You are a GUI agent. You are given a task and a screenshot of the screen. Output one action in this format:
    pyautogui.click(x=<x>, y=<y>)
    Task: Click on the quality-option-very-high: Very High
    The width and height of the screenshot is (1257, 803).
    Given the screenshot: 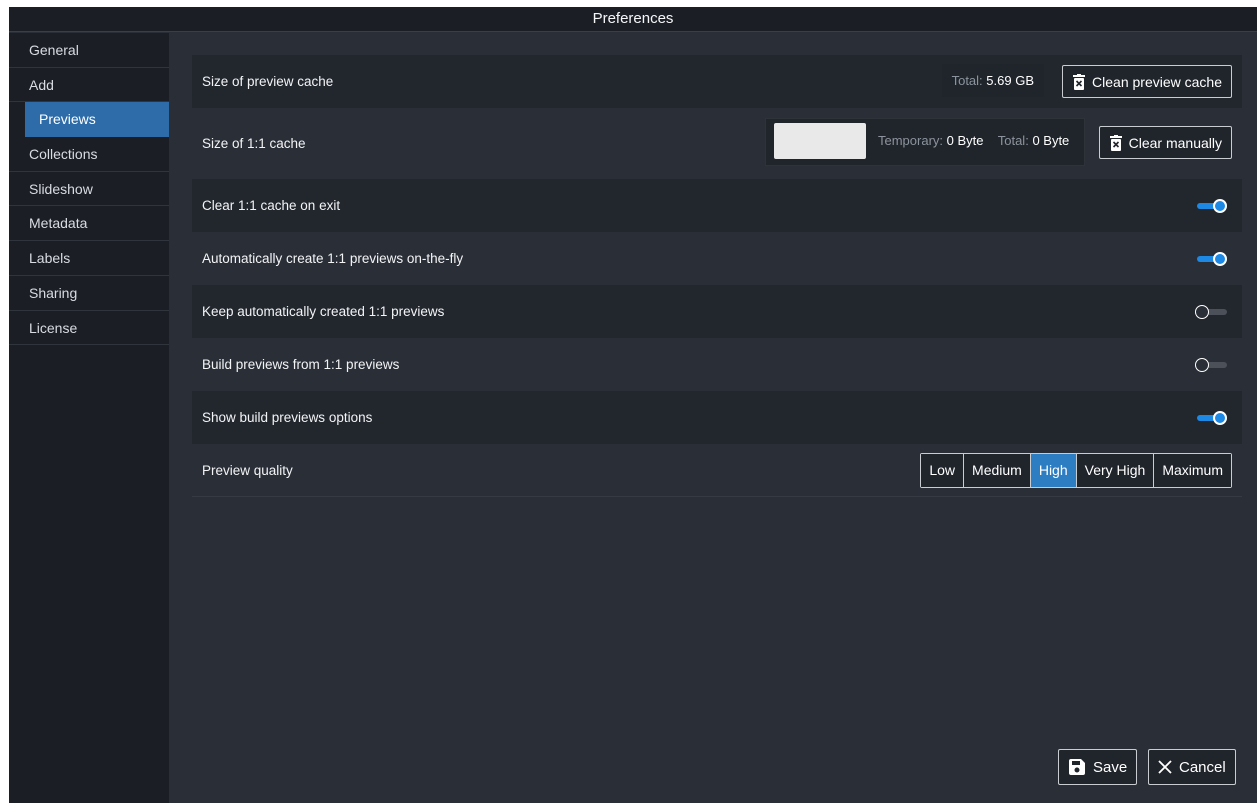 What is the action you would take?
    pyautogui.click(x=1115, y=470)
    